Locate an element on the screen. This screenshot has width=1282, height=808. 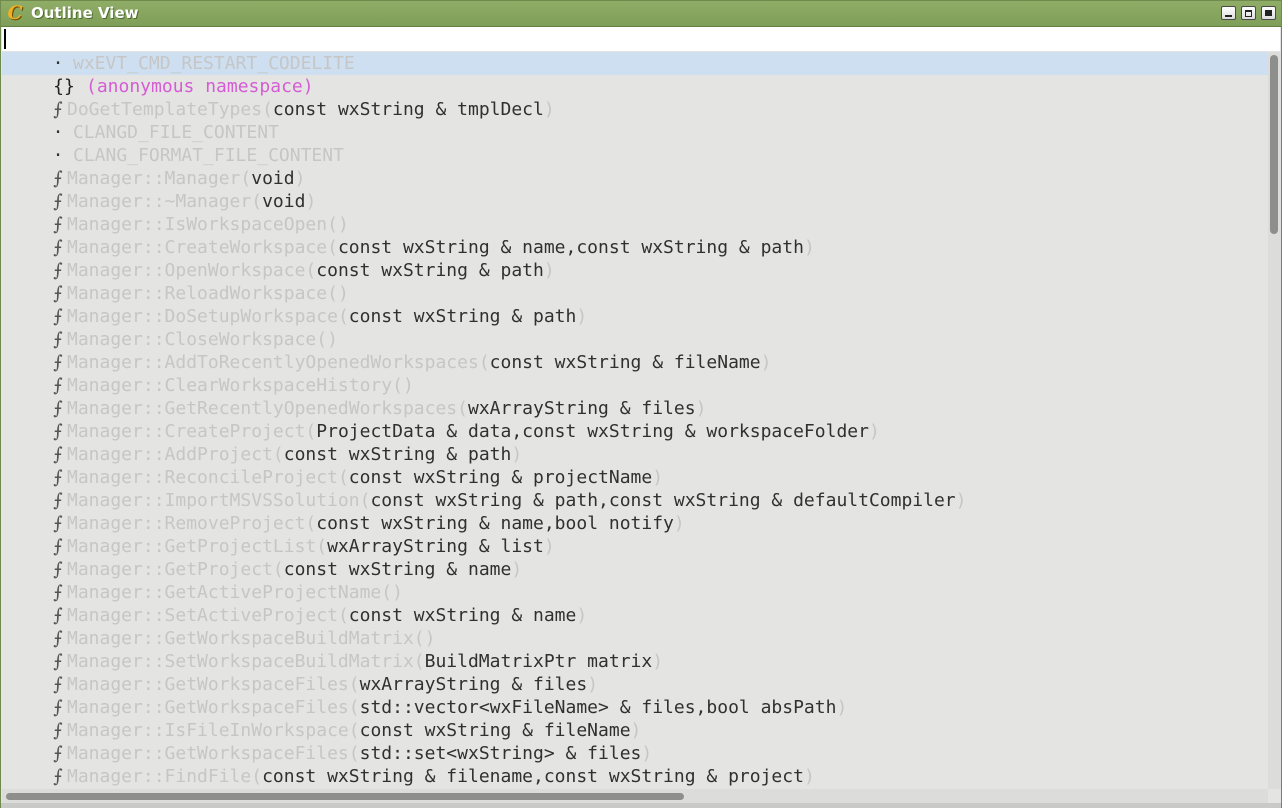
vertical-scrollbar is located at coordinates (1274, 420).